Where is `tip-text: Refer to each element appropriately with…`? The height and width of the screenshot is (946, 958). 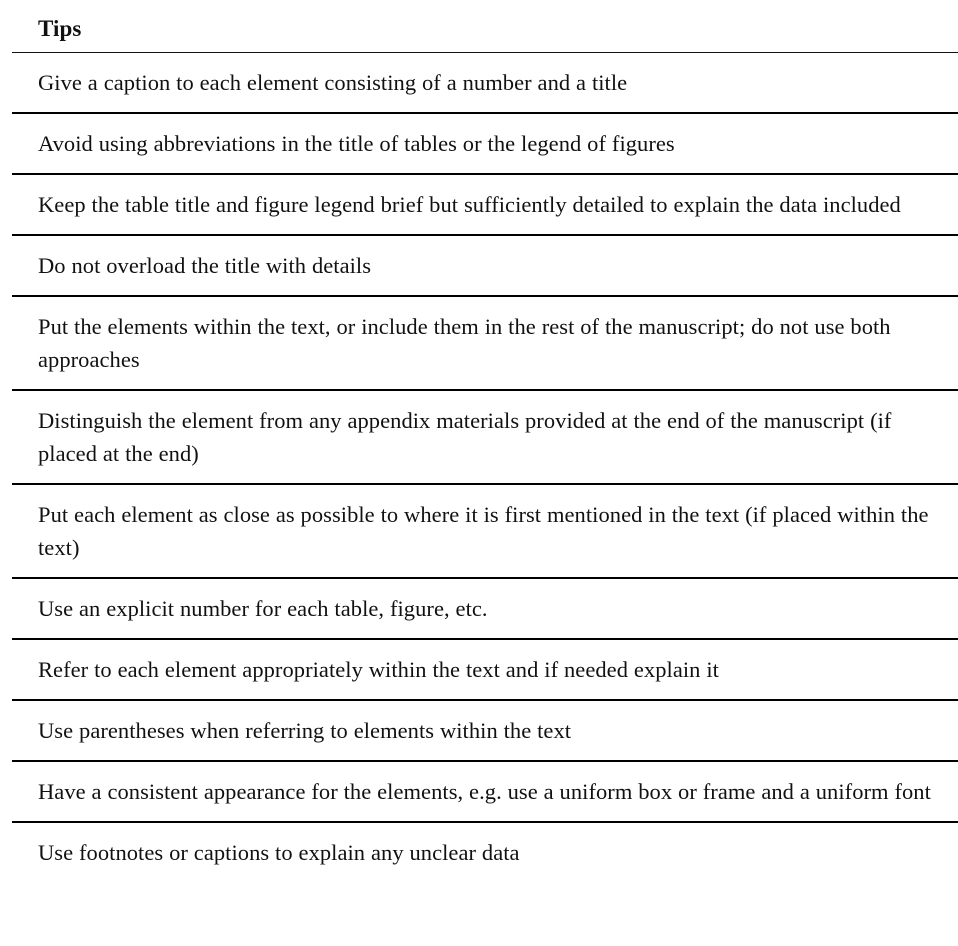 tip-text: Refer to each element appropriately with… is located at coordinates (378, 670).